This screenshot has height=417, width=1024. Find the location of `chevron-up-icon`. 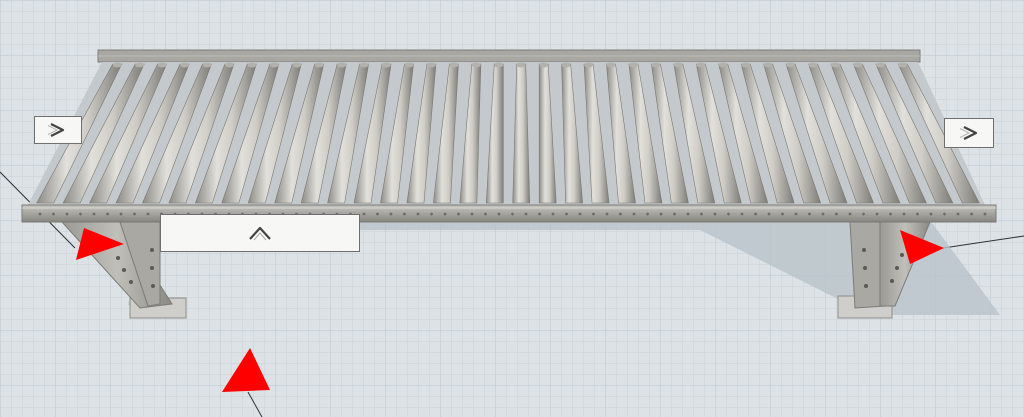

chevron-up-icon is located at coordinates (260, 233).